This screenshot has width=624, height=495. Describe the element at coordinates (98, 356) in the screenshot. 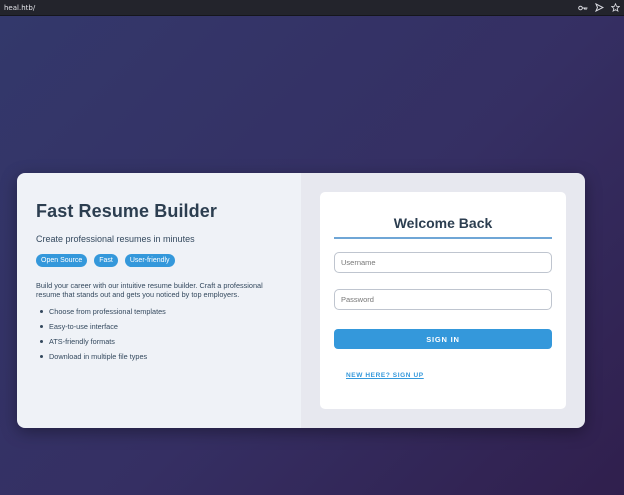

I see `feature-text: Download in multiple file types` at that location.